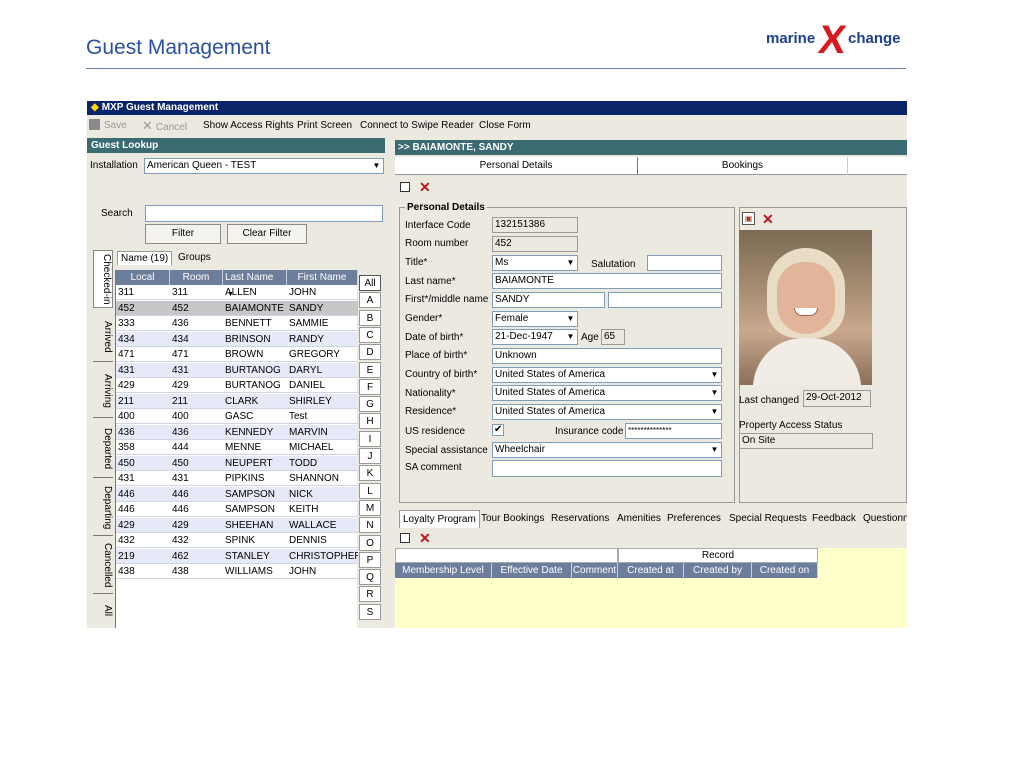  Describe the element at coordinates (785, 570) in the screenshot. I see `col-created-on: Created on` at that location.